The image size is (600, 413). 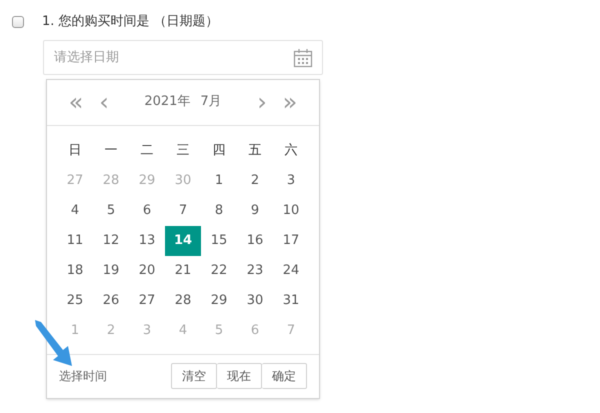 I want to click on question-title: 1. 您的购买时间是 （日期题）, so click(x=130, y=22).